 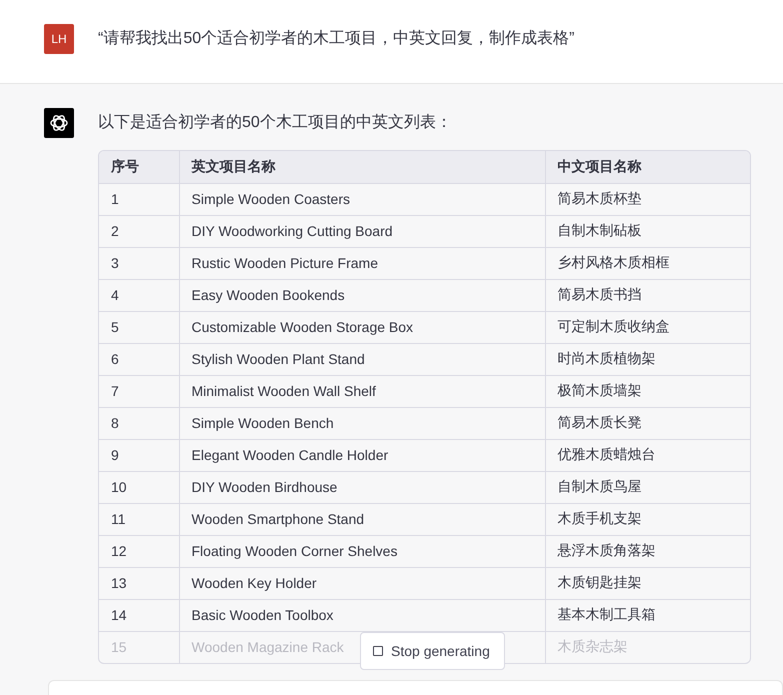 I want to click on table-cell: Elegant Wooden Candle Holder, so click(x=362, y=455).